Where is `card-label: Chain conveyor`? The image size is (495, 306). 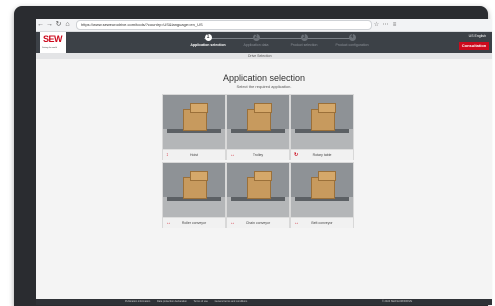
card-label: Chain conveyor is located at coordinates (258, 223).